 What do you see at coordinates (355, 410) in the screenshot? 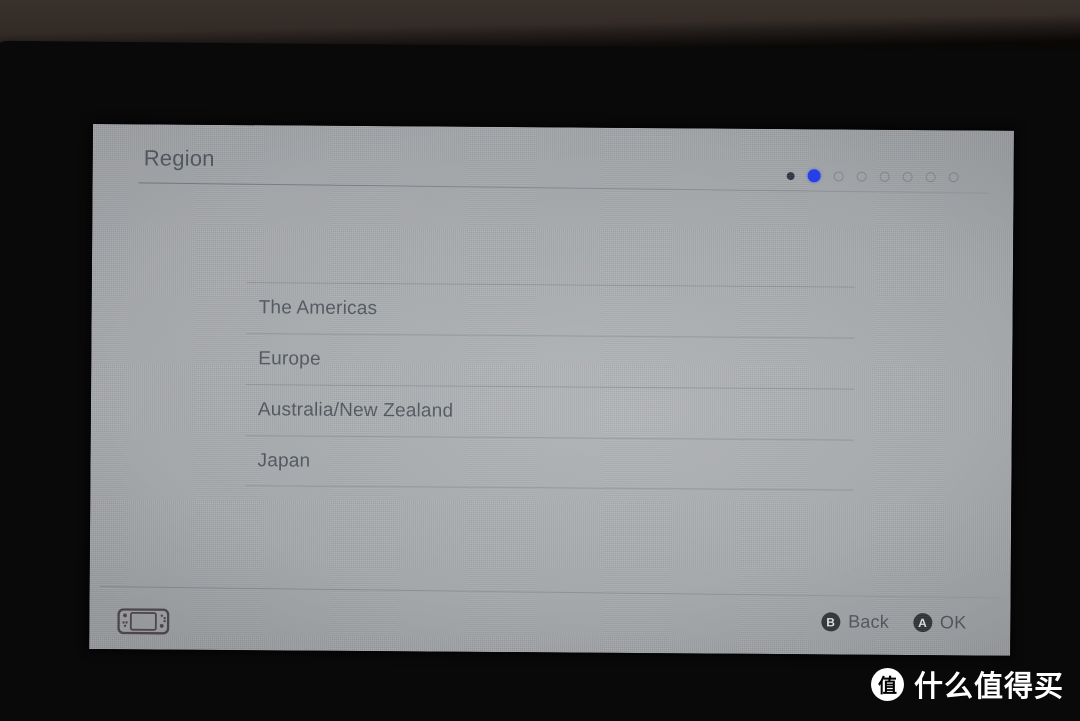
I see `option-label: Australia/New Zealand` at bounding box center [355, 410].